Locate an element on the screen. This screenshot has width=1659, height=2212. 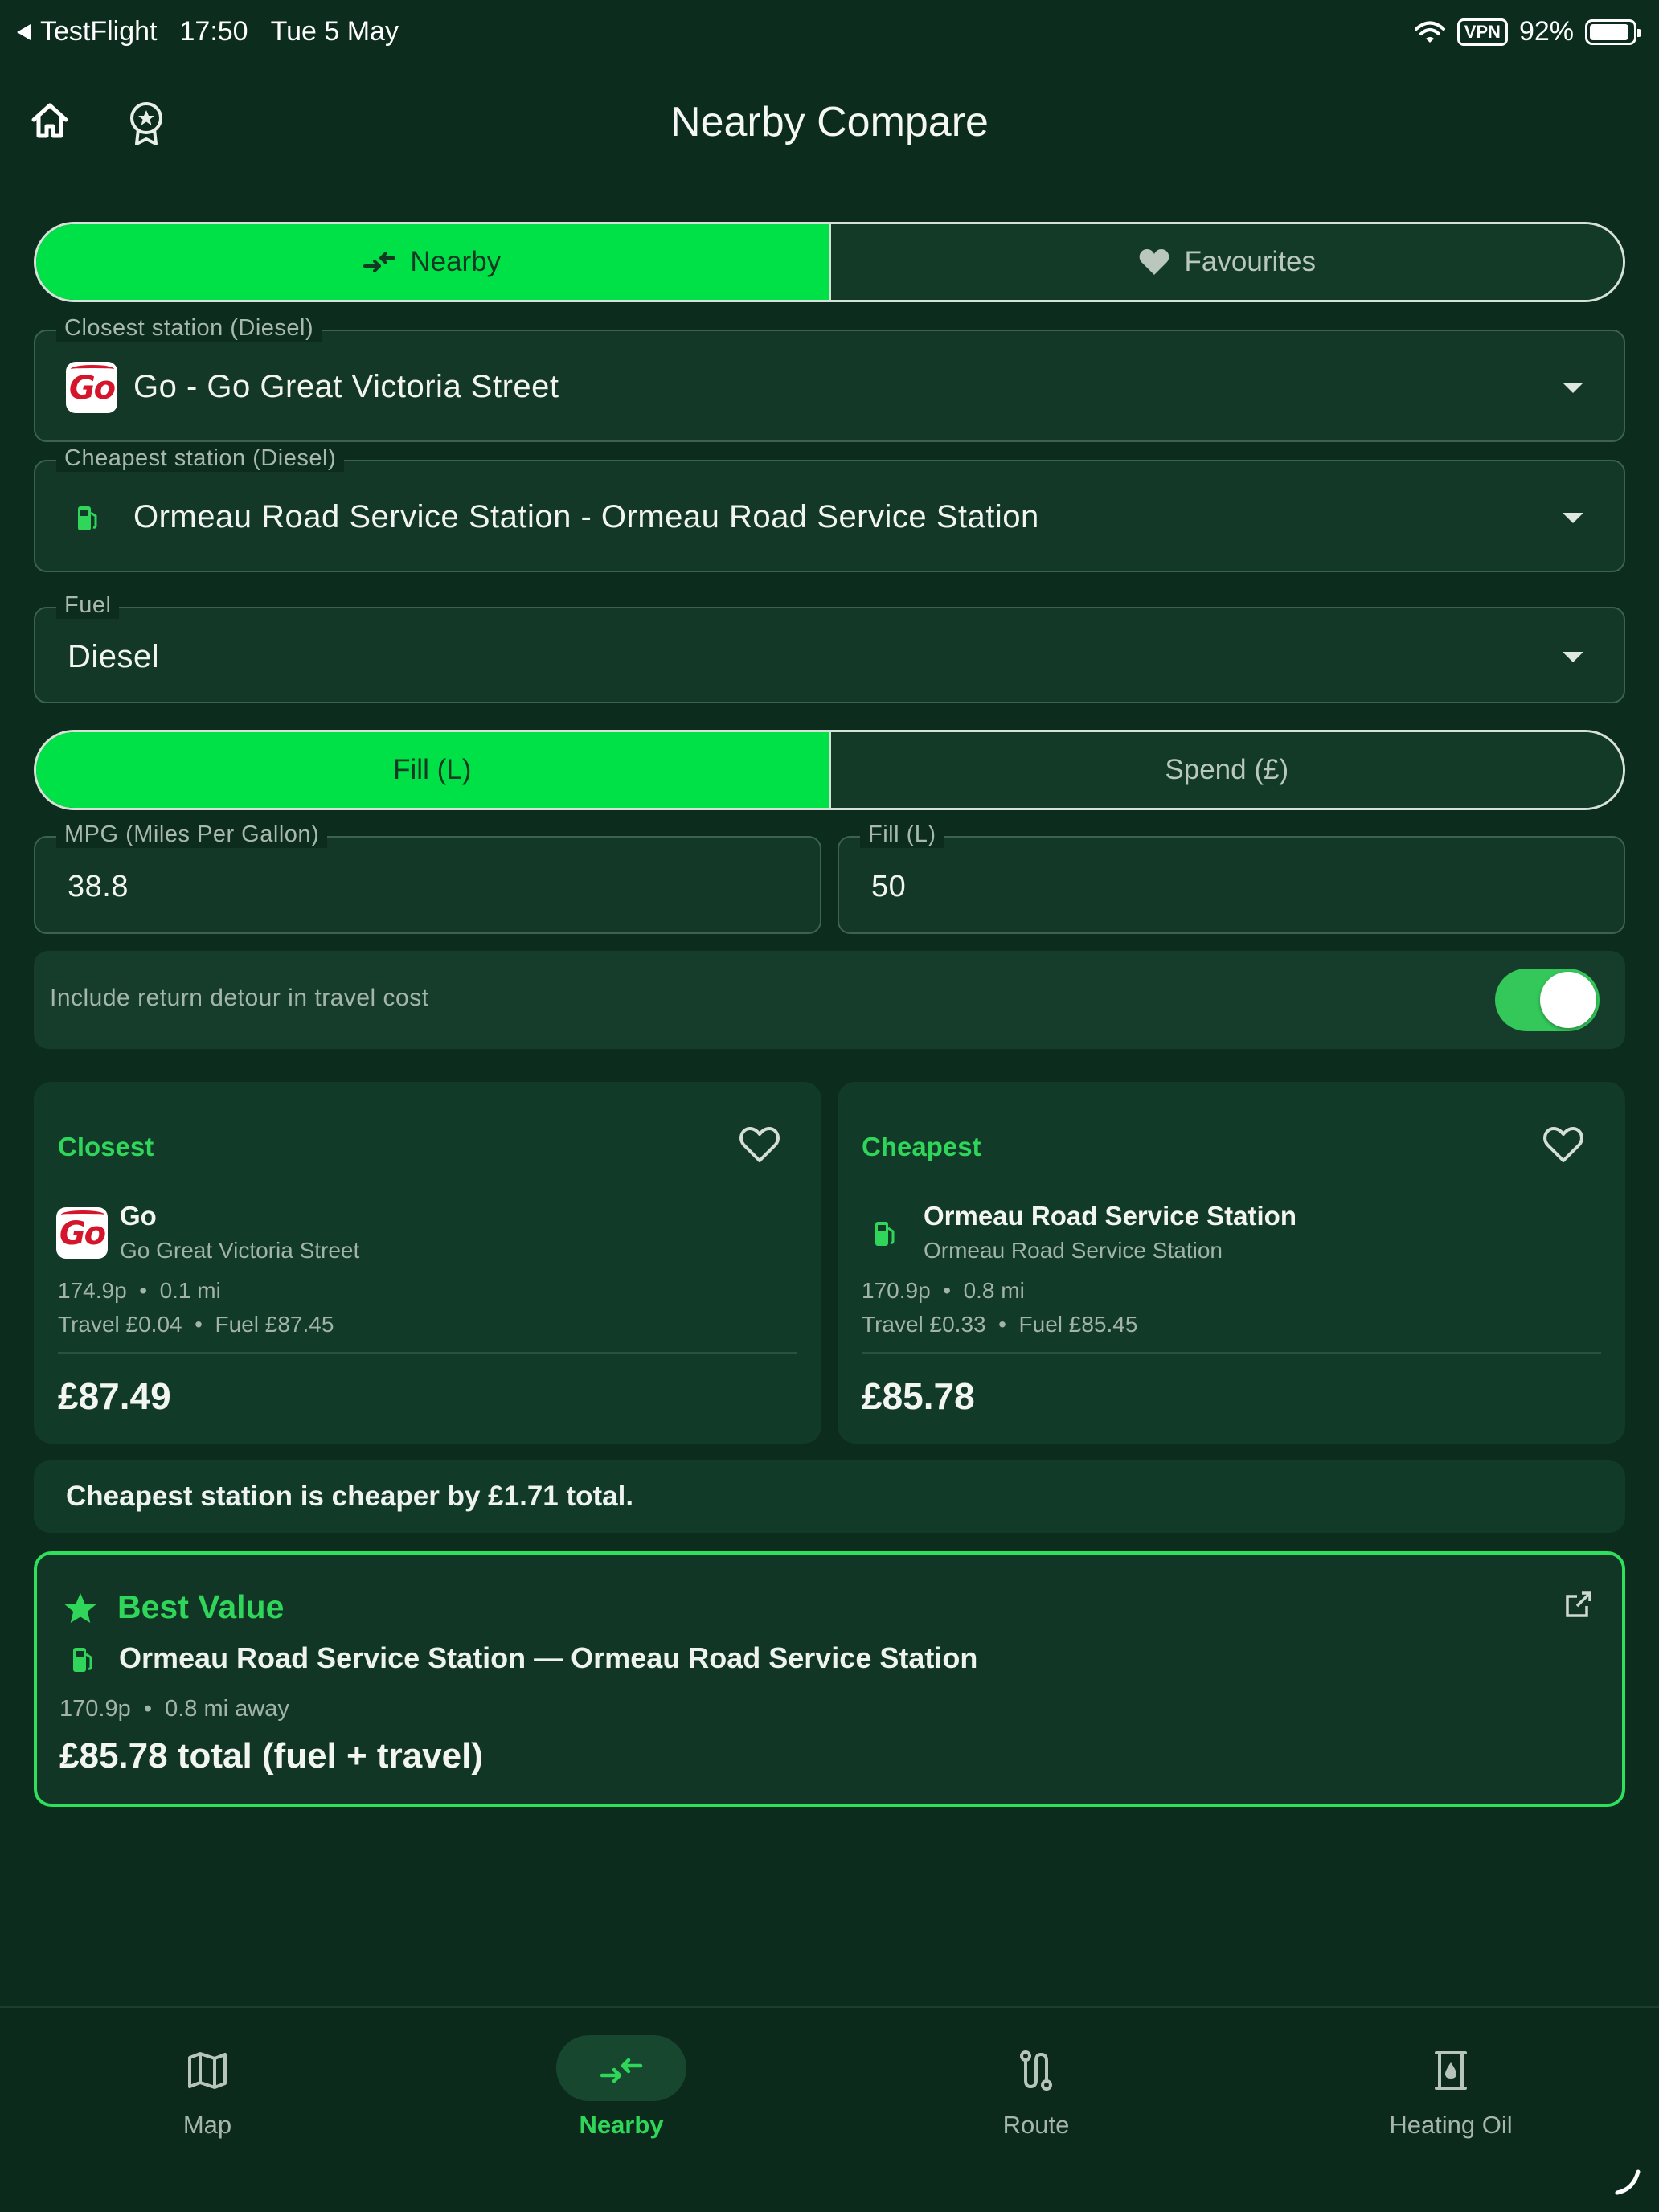
fill-litres-value: 50 is located at coordinates (889, 886).